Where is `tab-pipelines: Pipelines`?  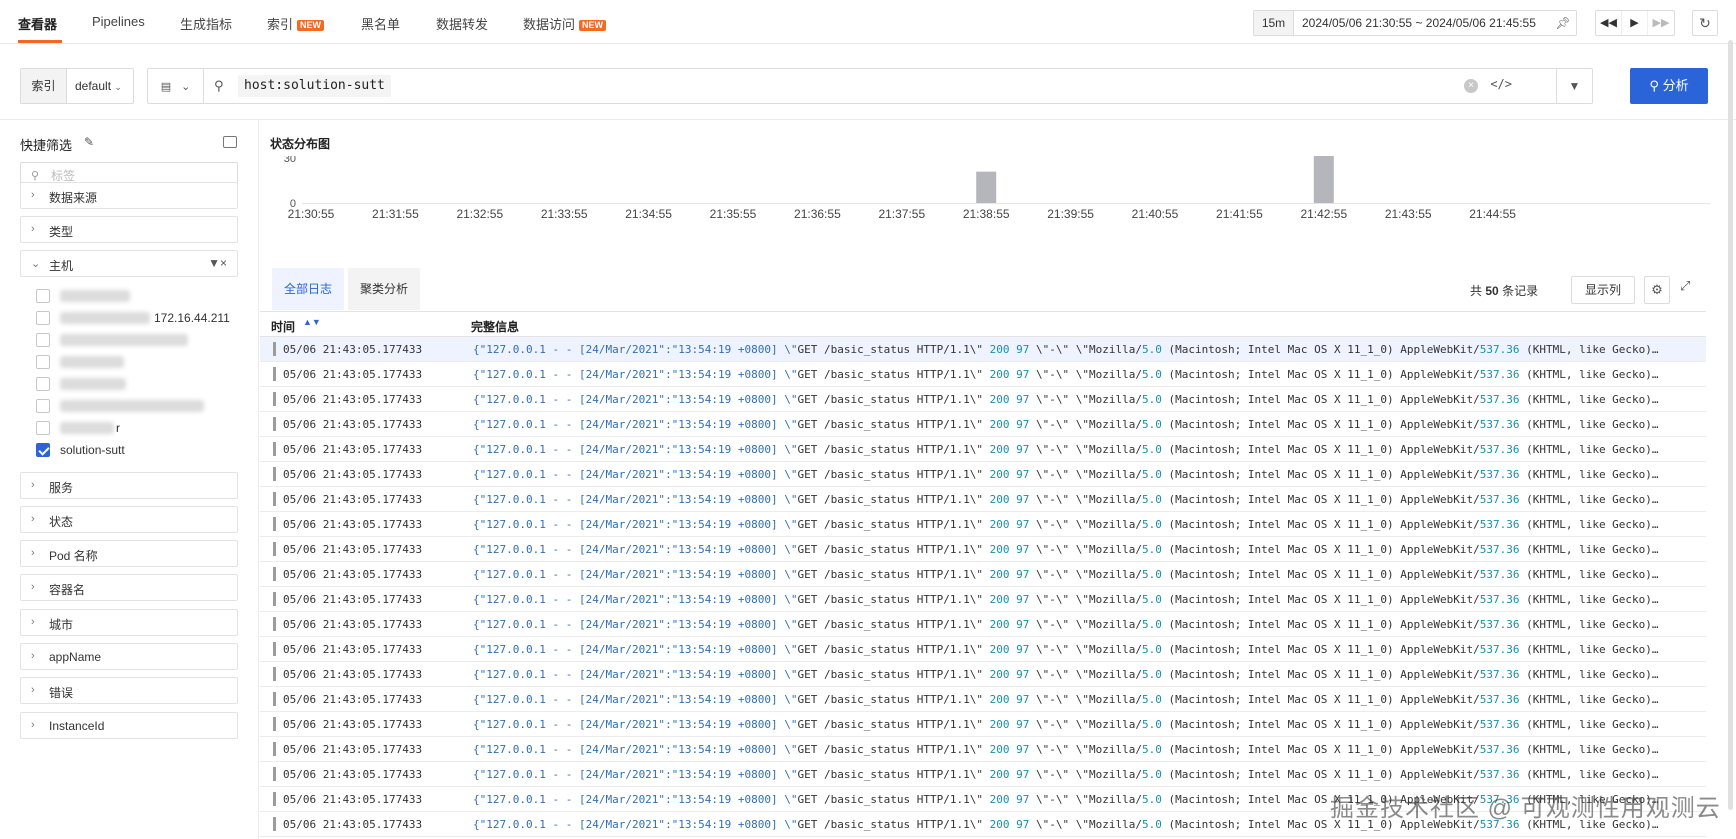
tab-pipelines: Pipelines is located at coordinates (118, 21).